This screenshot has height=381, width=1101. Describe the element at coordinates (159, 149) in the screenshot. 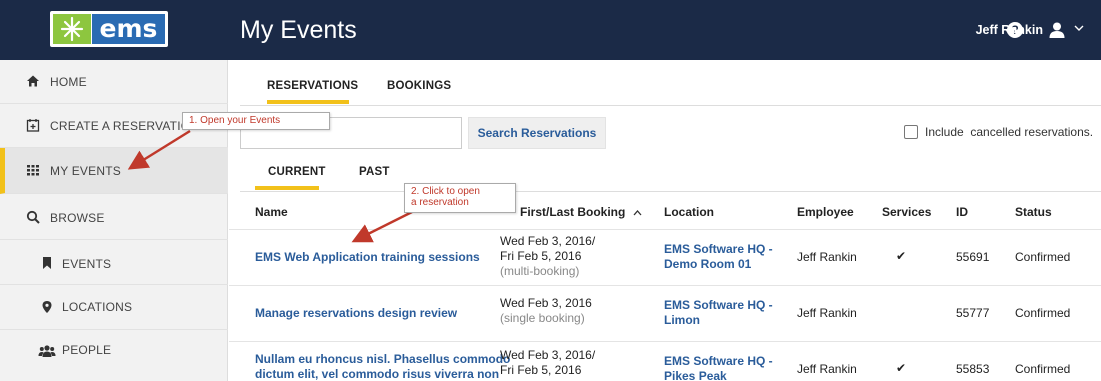

I see `arrow-to-my-events` at that location.